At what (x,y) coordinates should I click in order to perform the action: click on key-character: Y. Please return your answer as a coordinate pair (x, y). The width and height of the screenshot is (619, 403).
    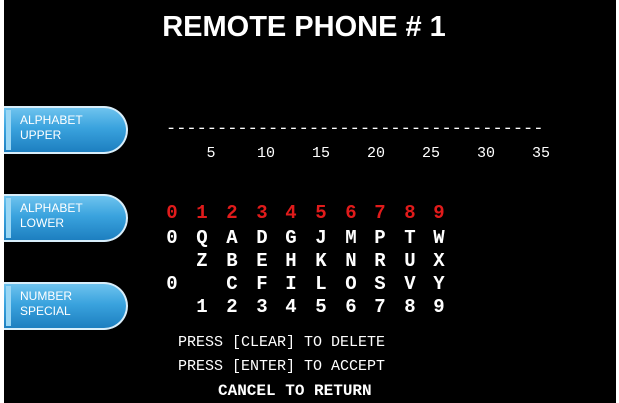
    Looking at the image, I should click on (439, 284).